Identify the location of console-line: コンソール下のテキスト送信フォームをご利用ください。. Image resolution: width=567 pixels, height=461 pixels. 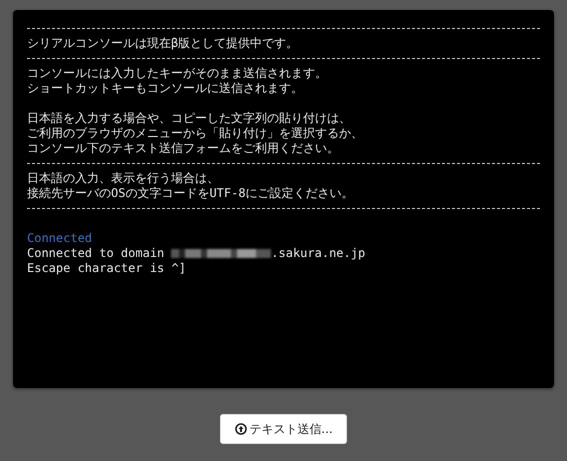
(183, 148).